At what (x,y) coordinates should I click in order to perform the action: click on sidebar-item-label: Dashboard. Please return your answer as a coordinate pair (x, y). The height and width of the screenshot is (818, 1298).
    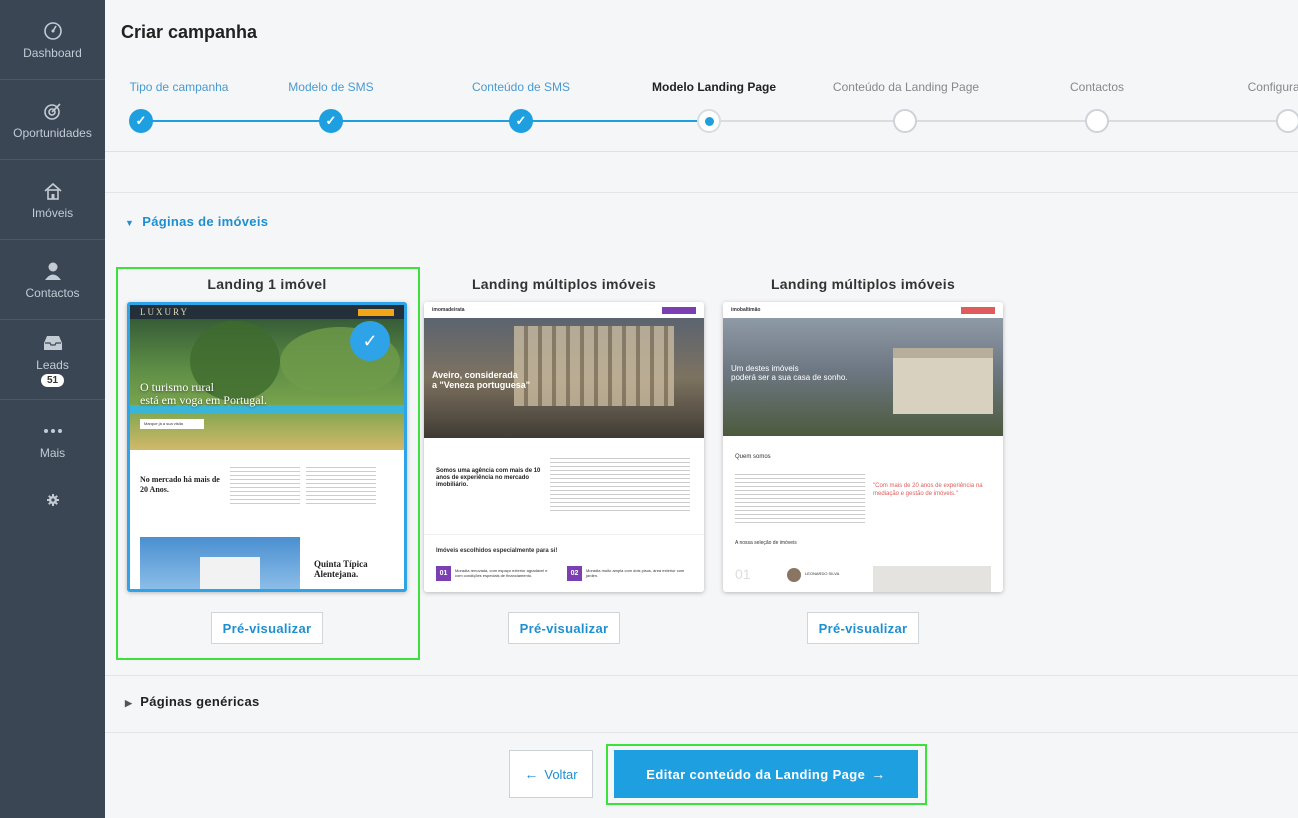
    Looking at the image, I should click on (52, 52).